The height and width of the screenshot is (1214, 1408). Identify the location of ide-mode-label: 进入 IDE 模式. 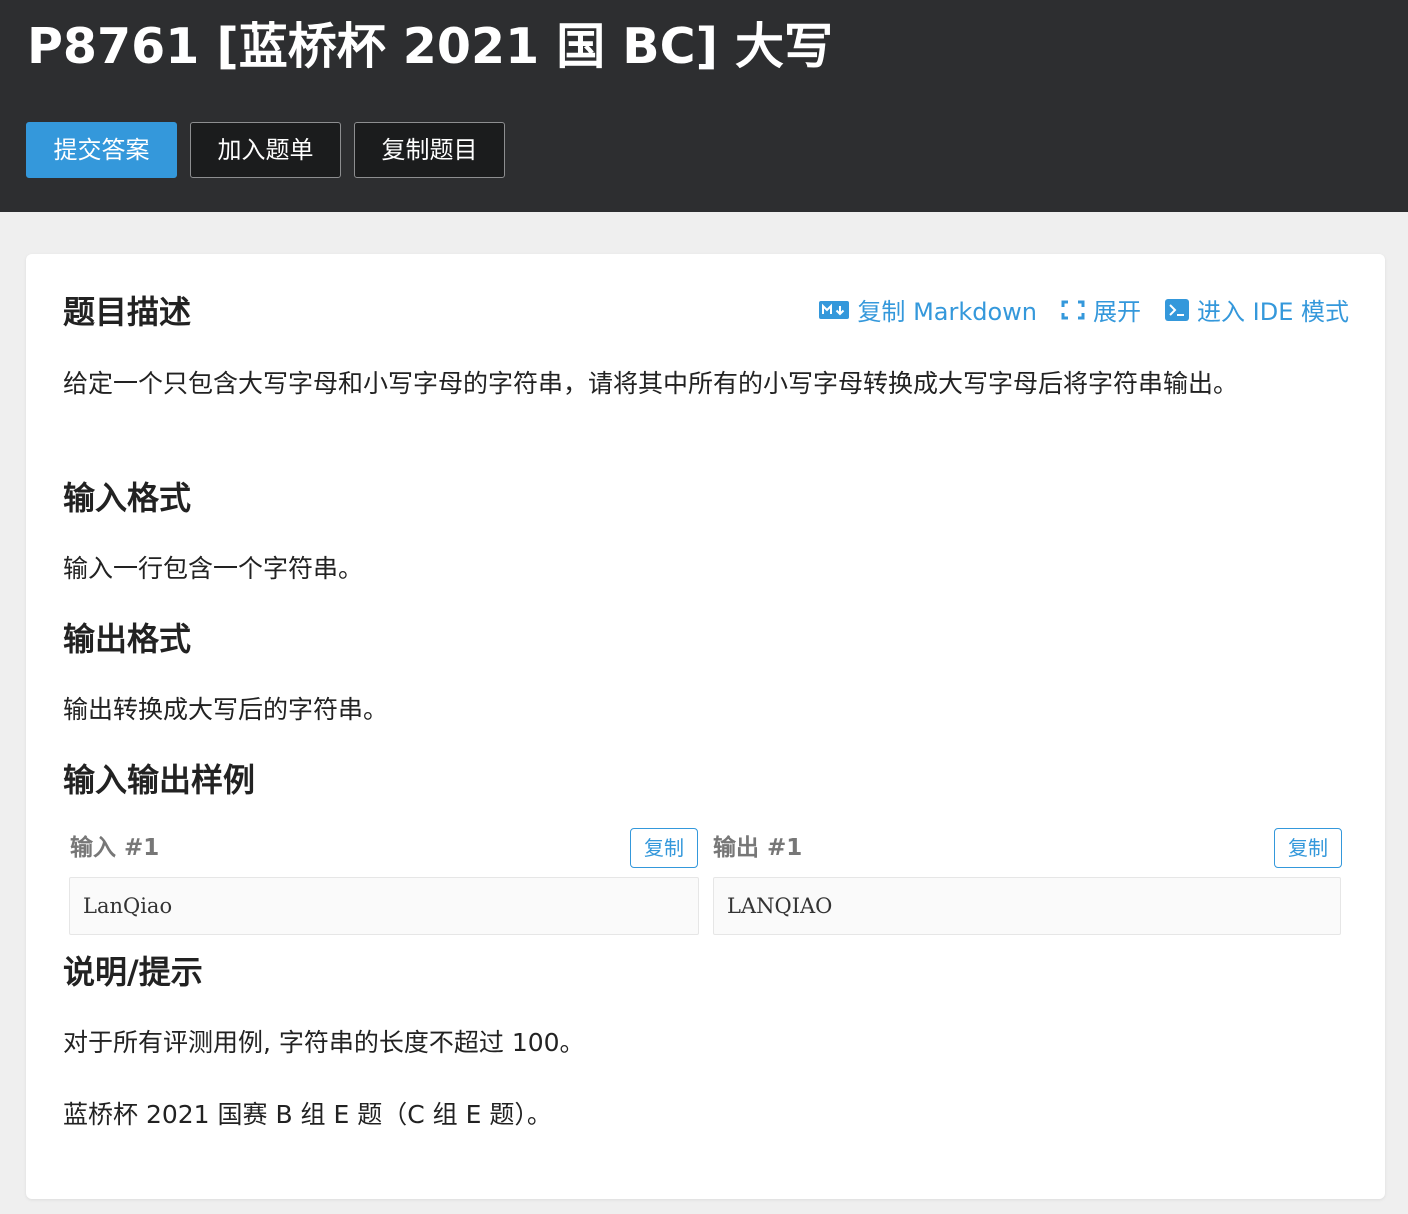
(1273, 312).